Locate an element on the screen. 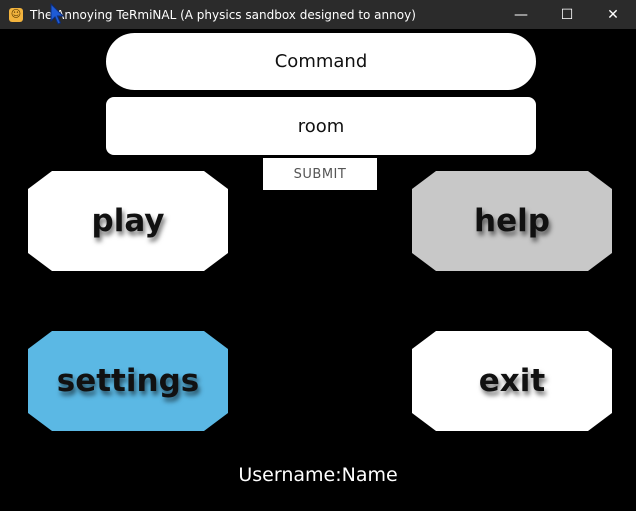  minimize-button: — is located at coordinates (521, 14).